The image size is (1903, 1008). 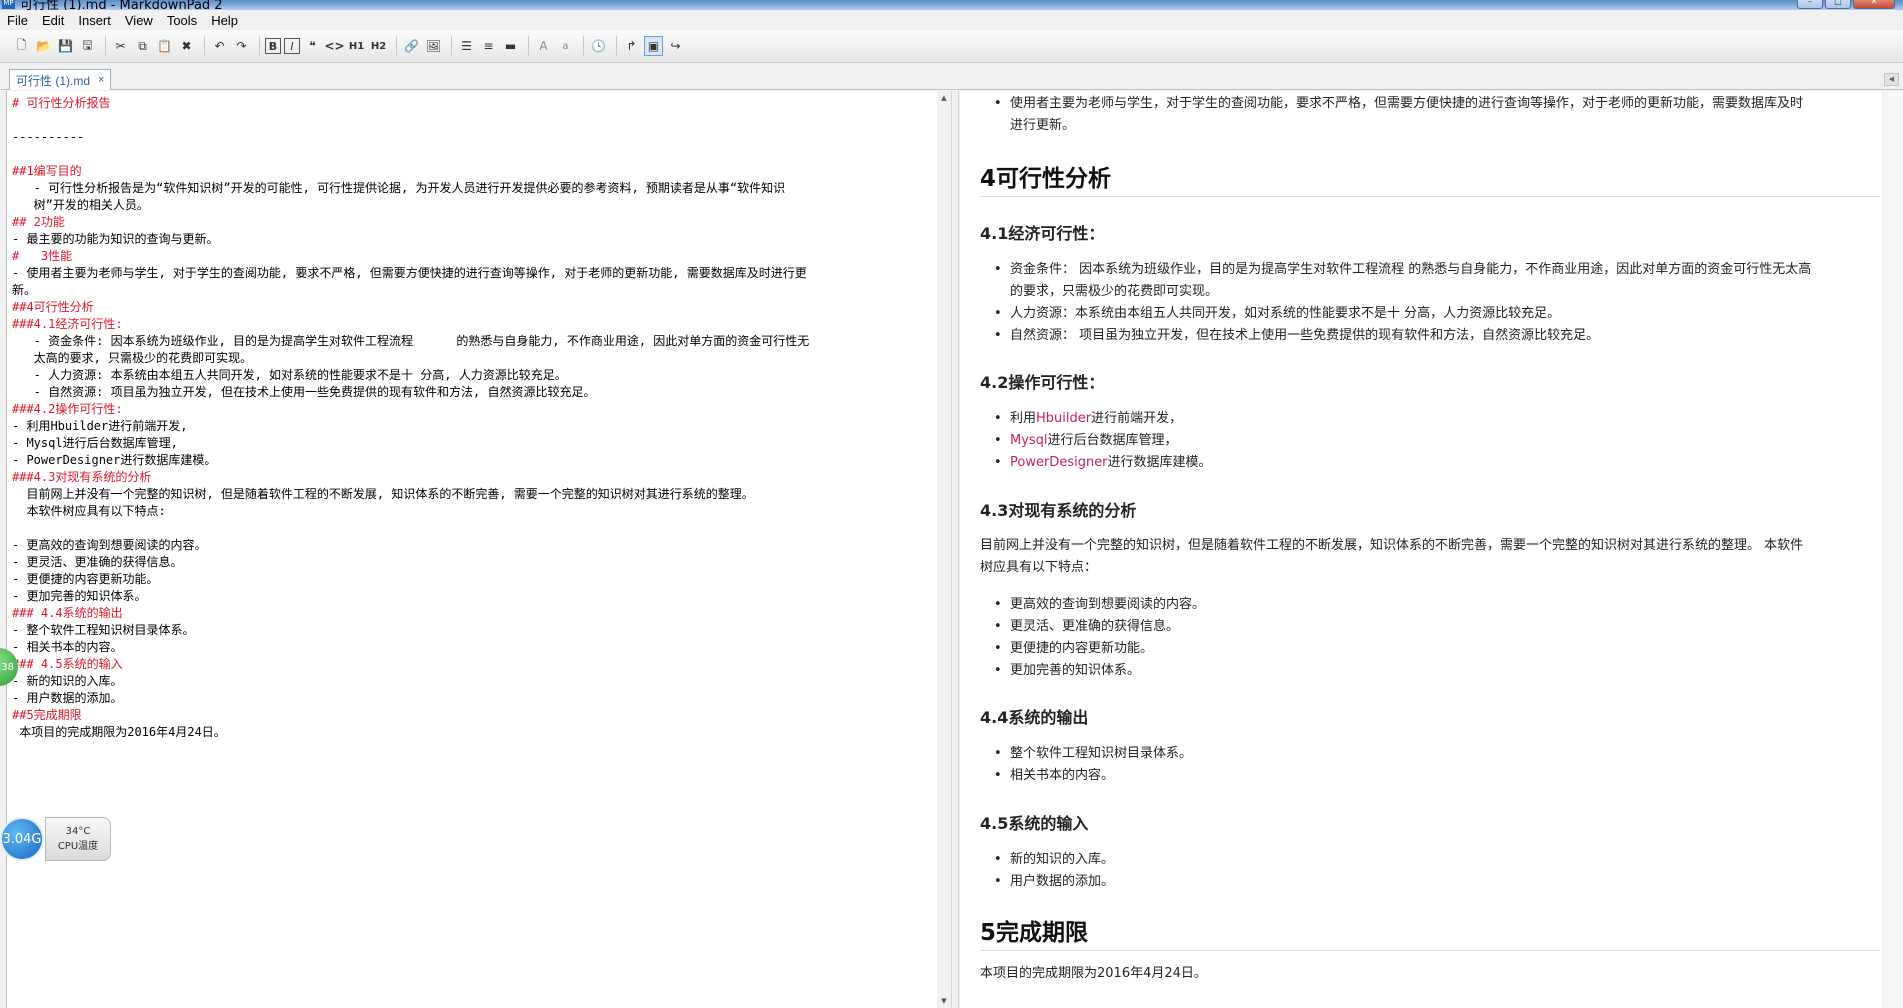 What do you see at coordinates (67, 664) in the screenshot?
I see `editor-heading-line: ### 4.5系统的输入` at bounding box center [67, 664].